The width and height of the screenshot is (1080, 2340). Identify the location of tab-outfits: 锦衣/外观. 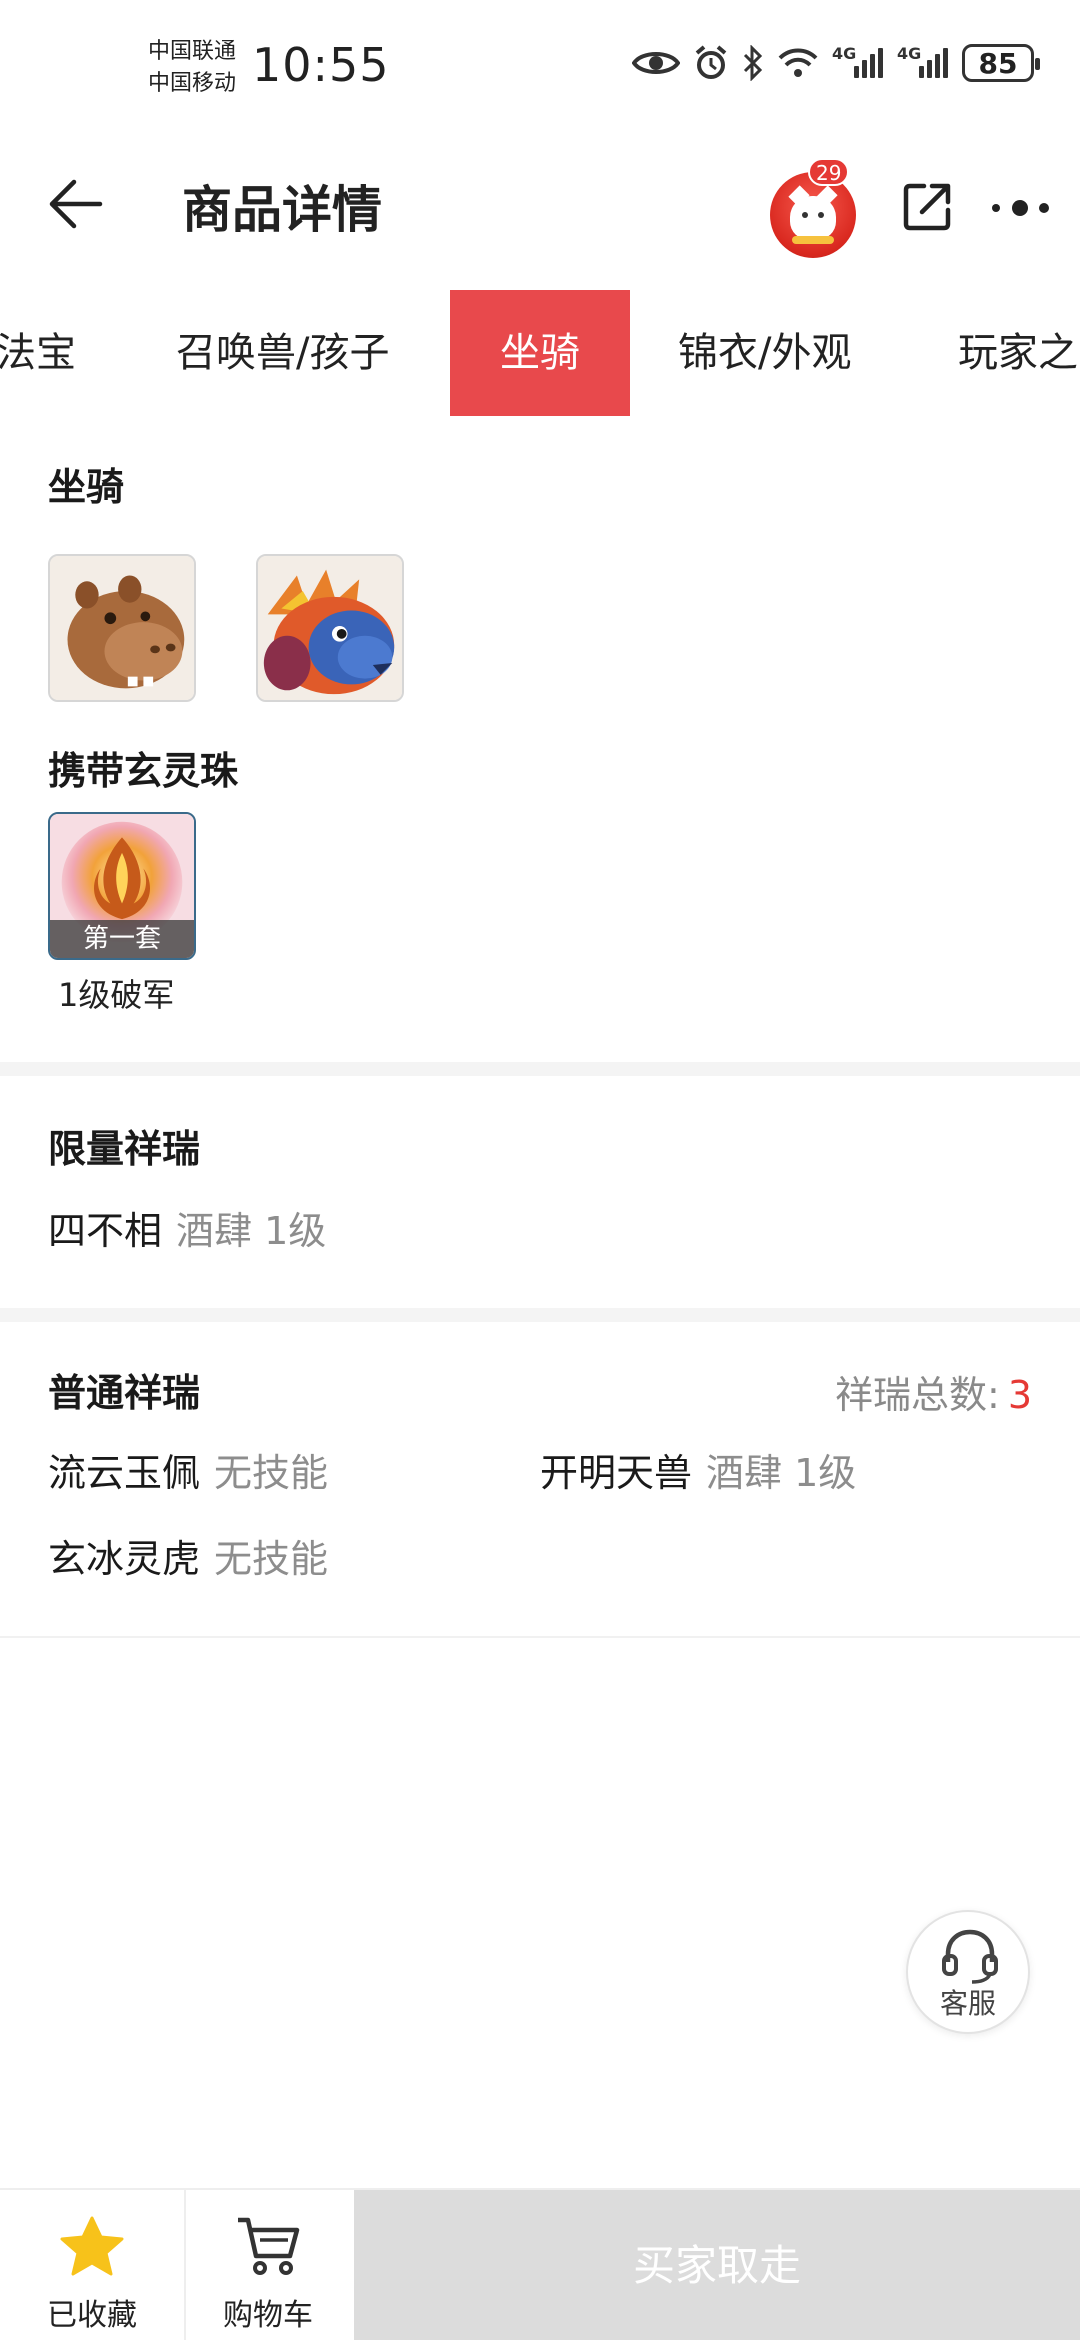
(764, 353).